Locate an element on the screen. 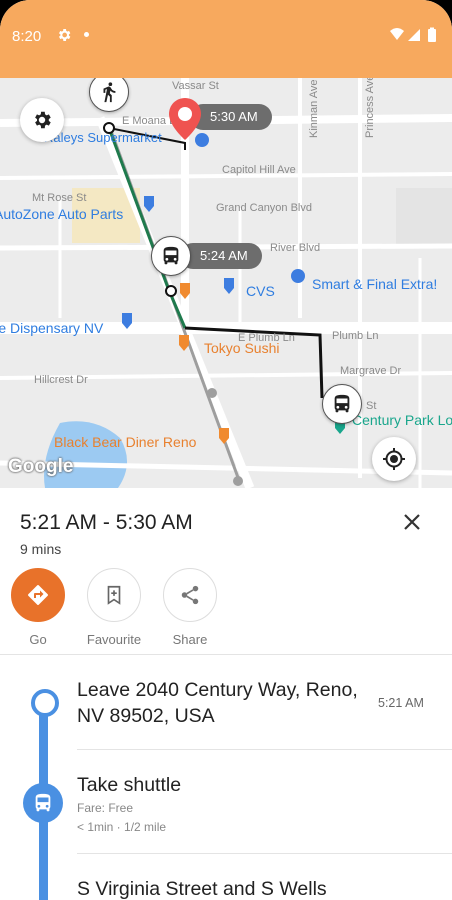 The width and height of the screenshot is (452, 900). wifi-icon is located at coordinates (397, 34).